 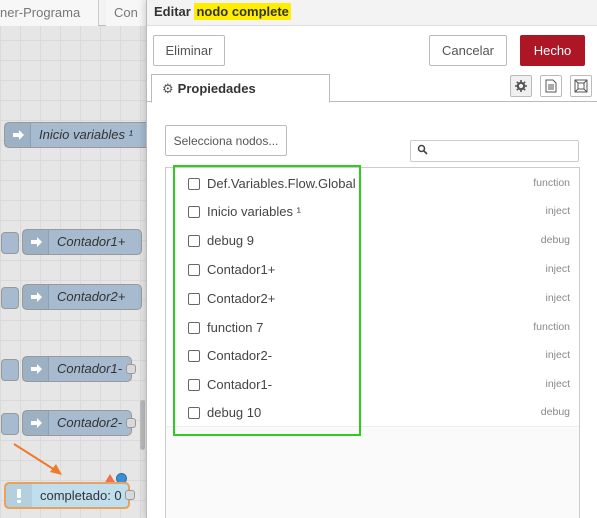 I want to click on list-item-name: Contador1+, so click(x=241, y=269).